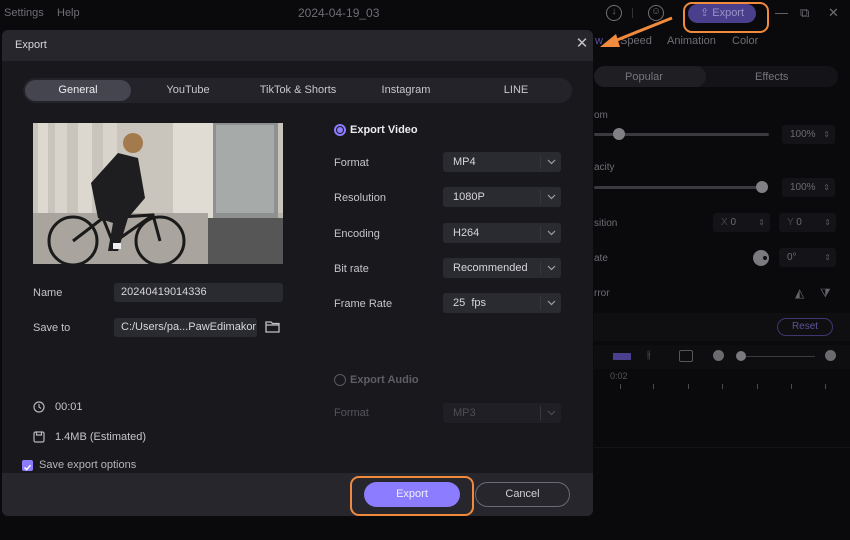  I want to click on menu-settings: Settings, so click(24, 13).